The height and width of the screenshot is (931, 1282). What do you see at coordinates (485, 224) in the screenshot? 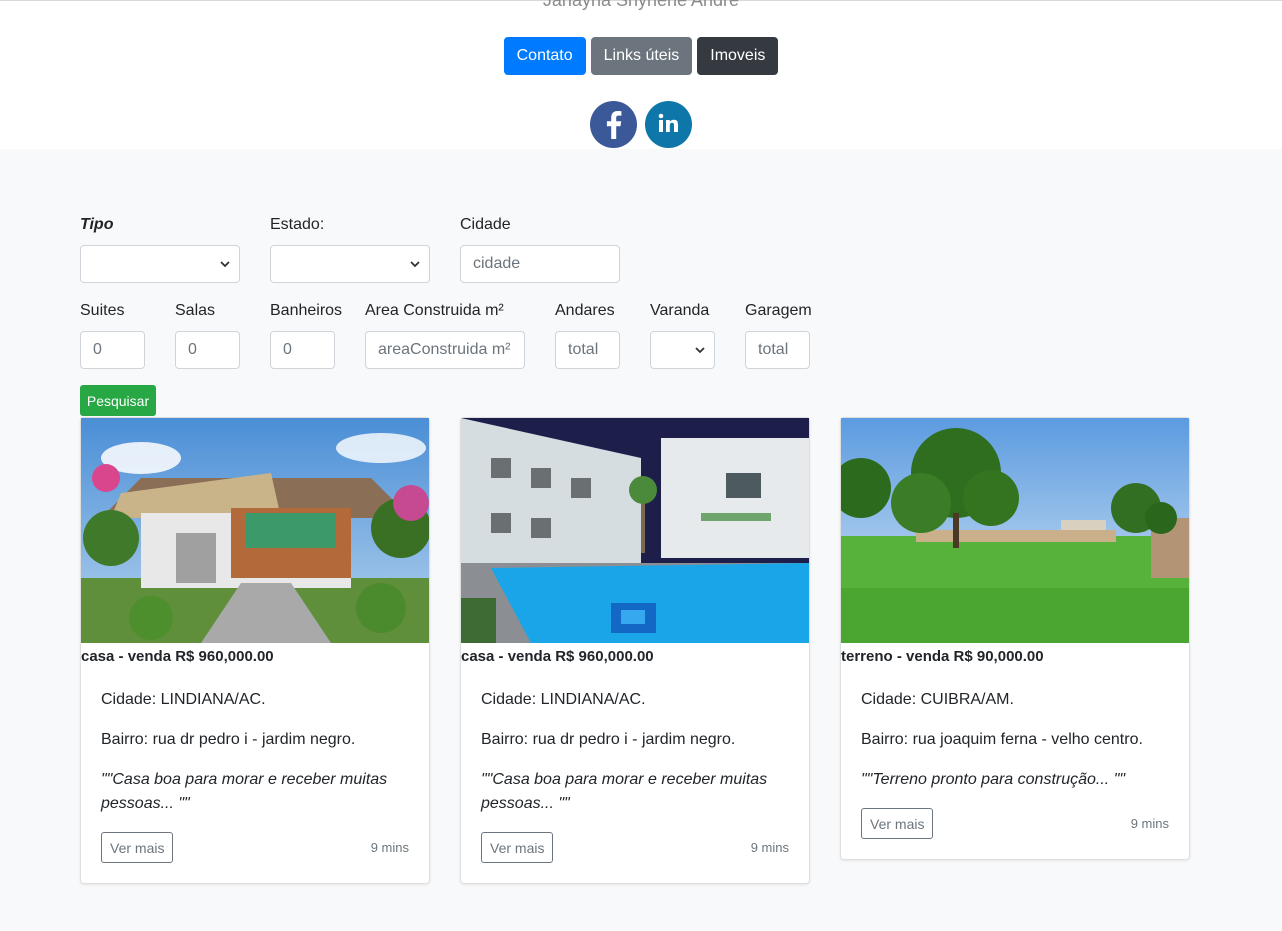
I see `cidade-label: Cidade` at bounding box center [485, 224].